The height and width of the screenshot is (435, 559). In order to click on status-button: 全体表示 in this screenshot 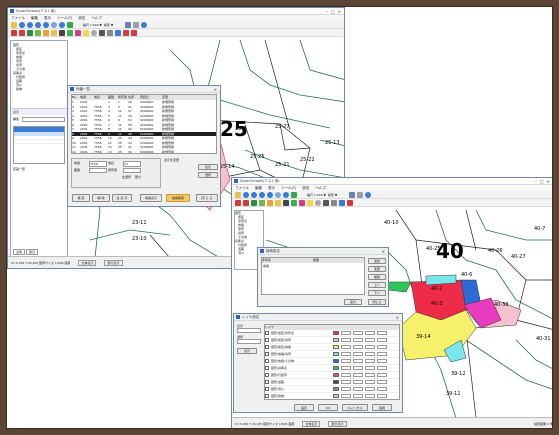, I will do `click(311, 423)`.